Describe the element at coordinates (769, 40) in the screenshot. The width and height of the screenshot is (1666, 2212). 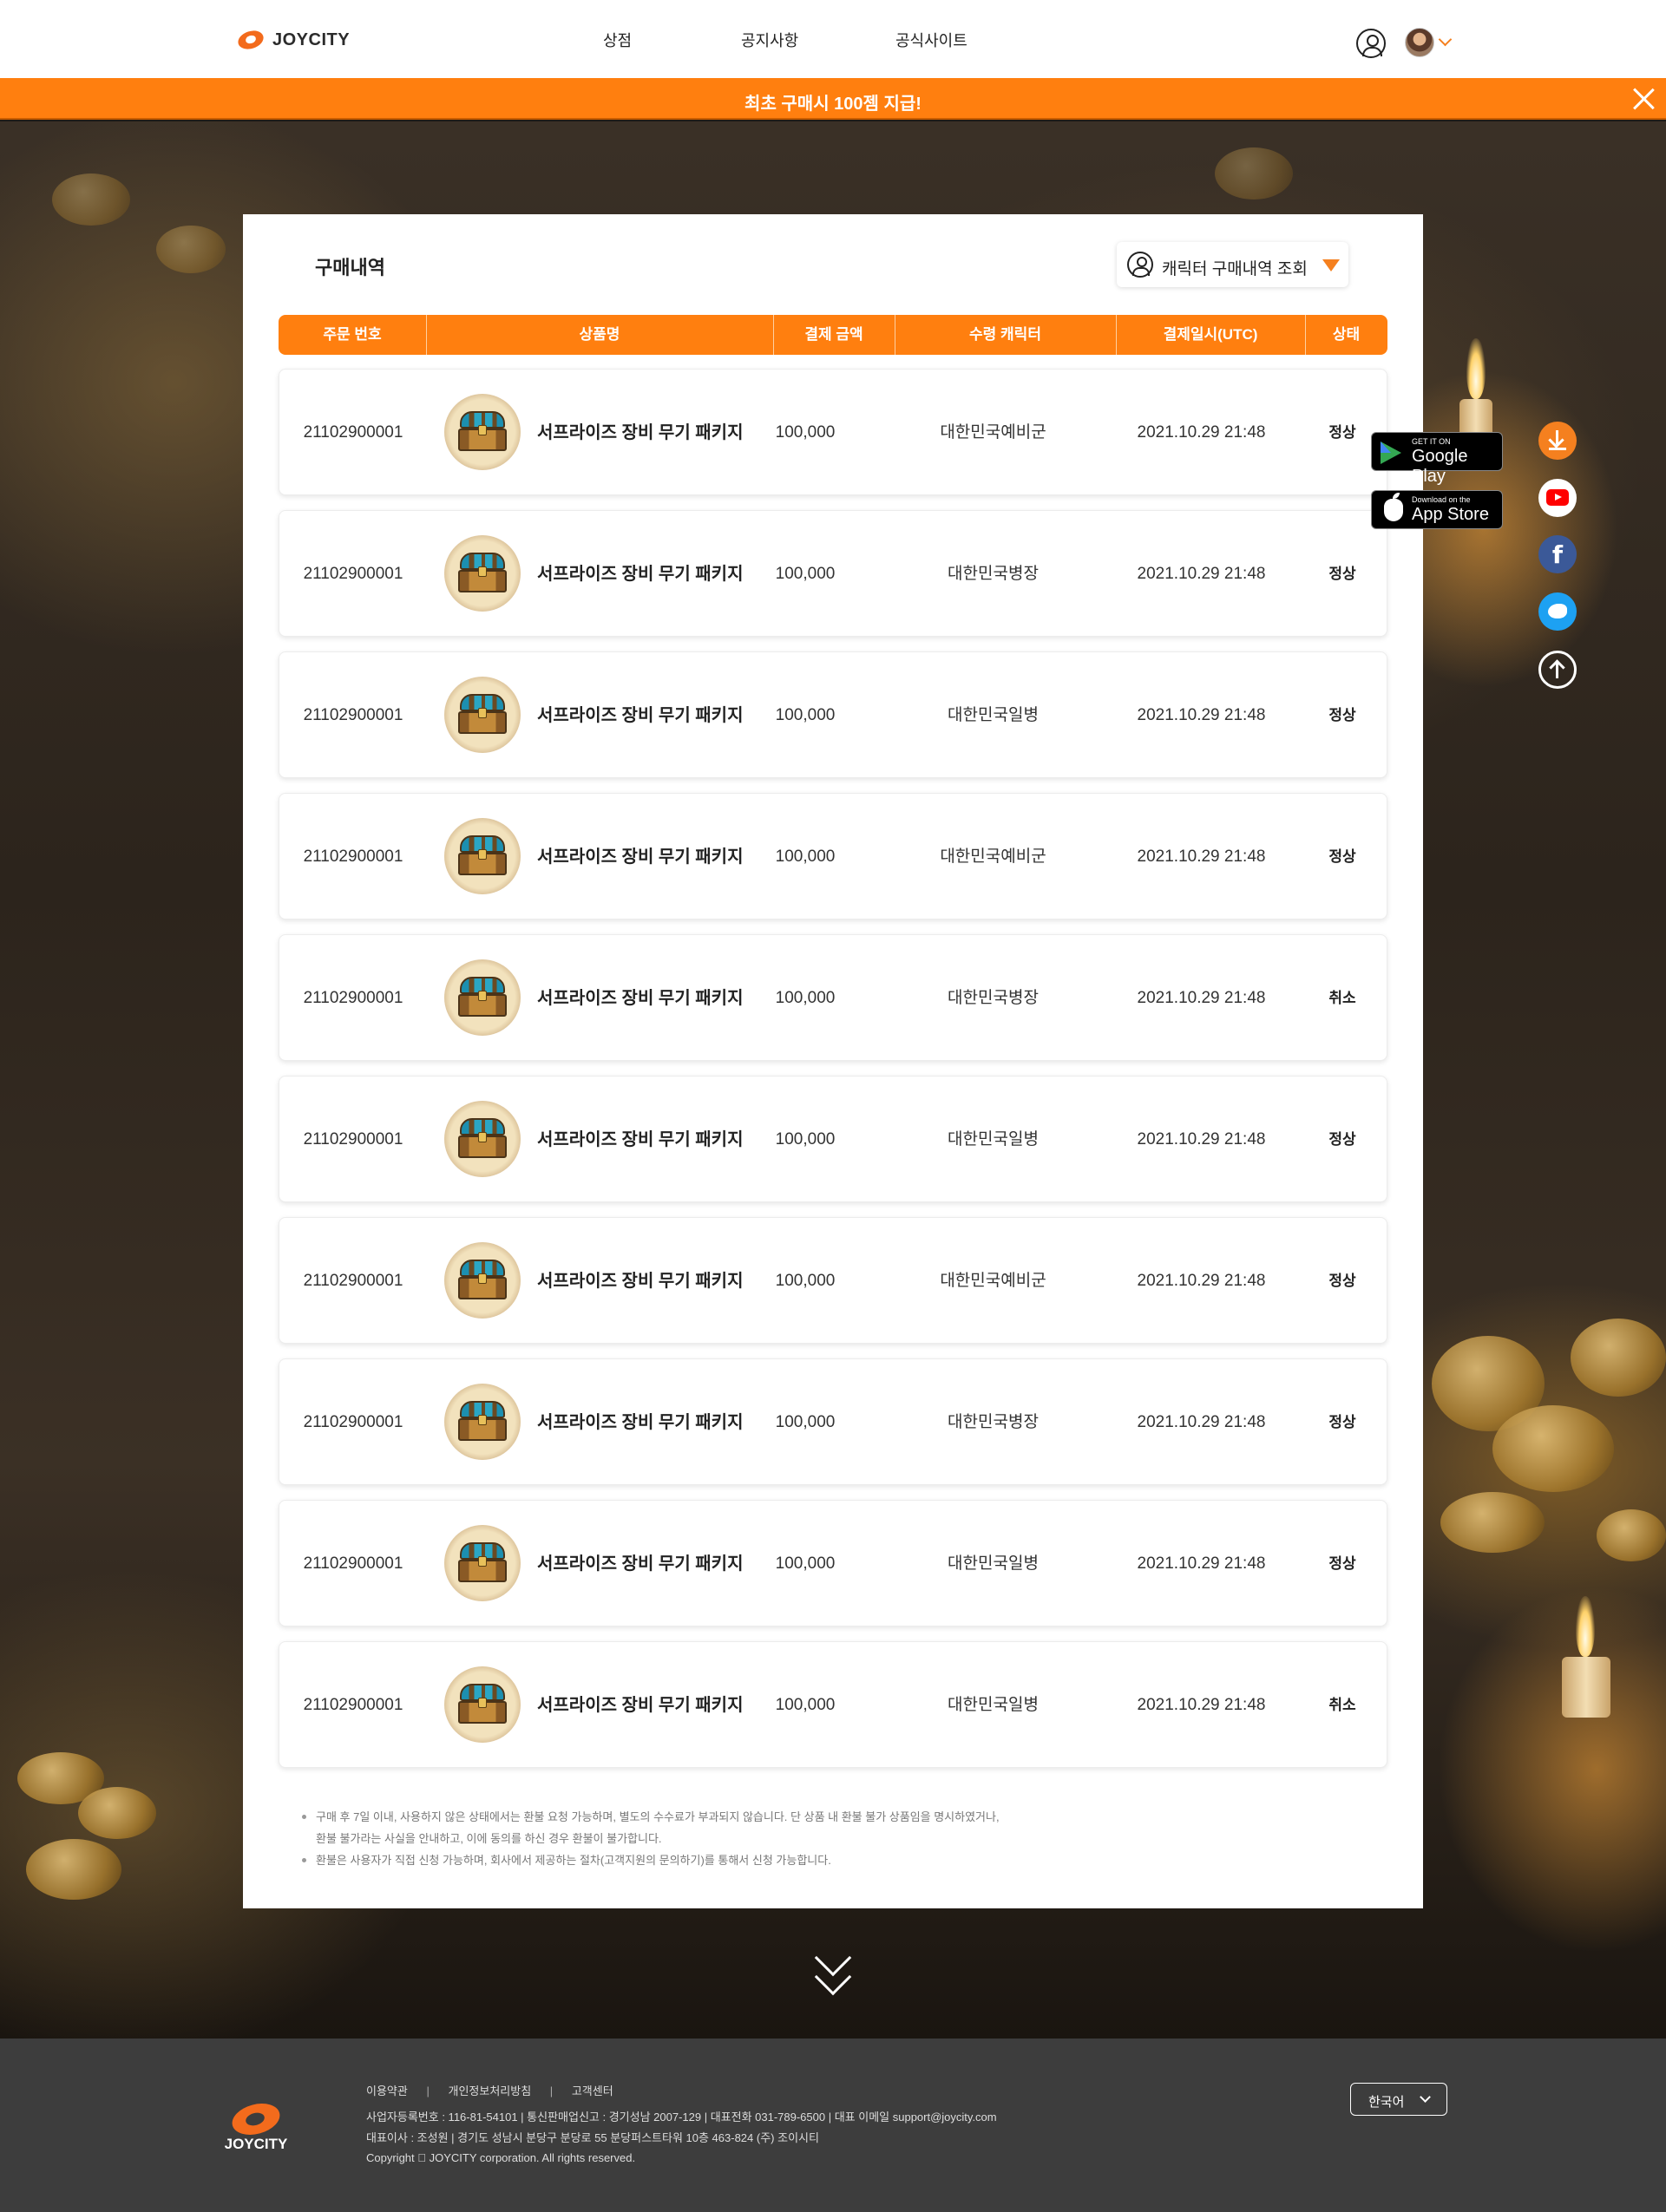
I see `nav-notice: 공지사항` at that location.